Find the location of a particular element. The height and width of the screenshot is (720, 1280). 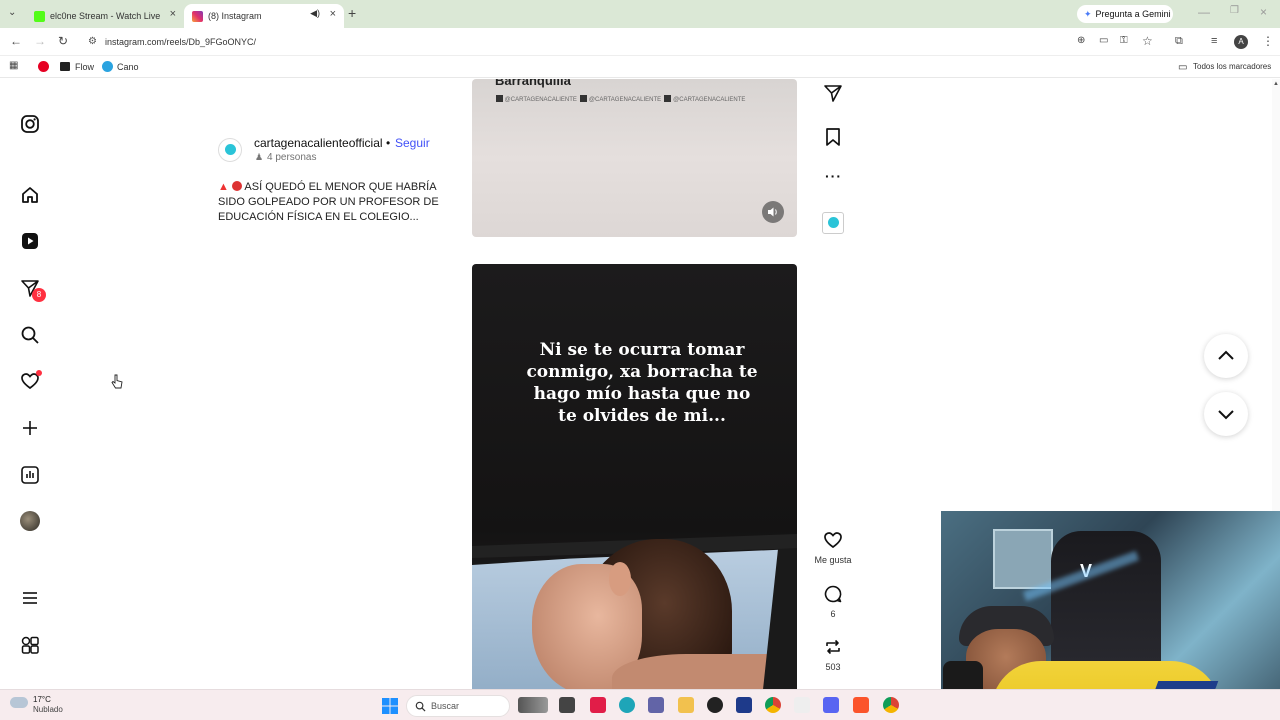

audio-thumbnail is located at coordinates (833, 223).